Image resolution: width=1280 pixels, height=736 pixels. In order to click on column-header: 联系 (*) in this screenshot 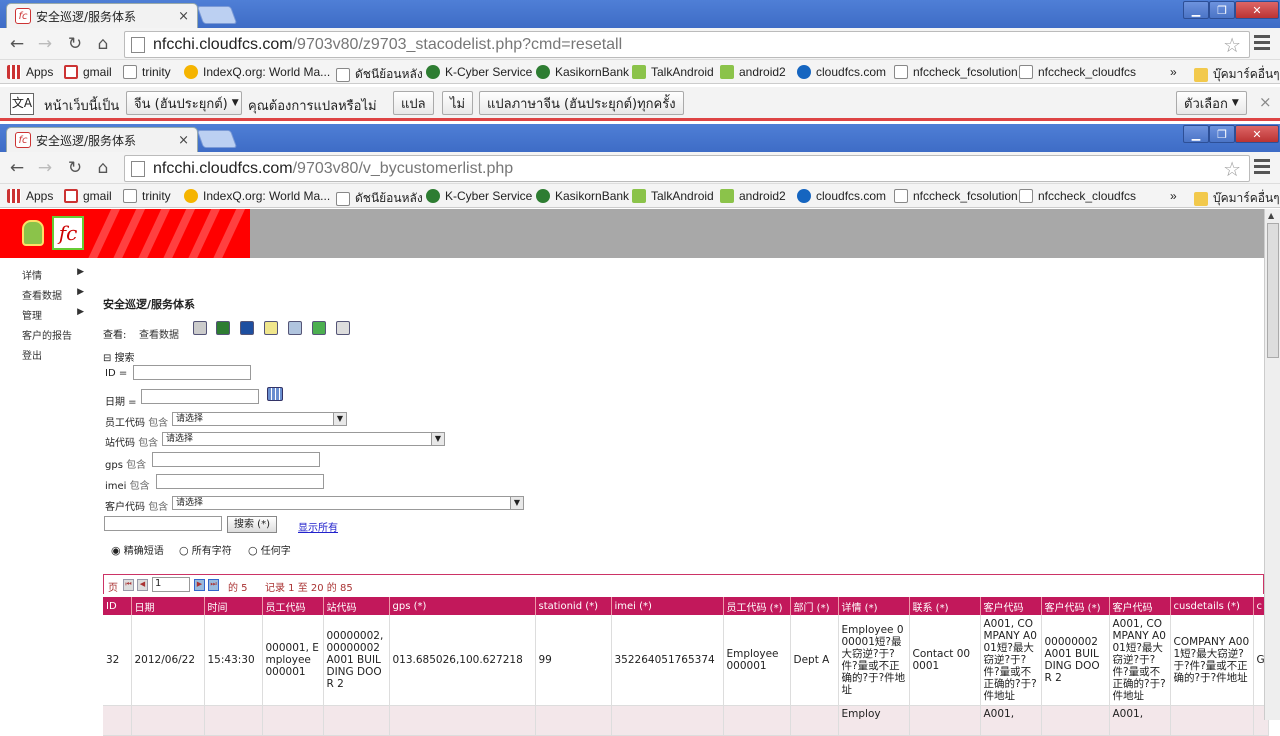, I will do `click(945, 606)`.